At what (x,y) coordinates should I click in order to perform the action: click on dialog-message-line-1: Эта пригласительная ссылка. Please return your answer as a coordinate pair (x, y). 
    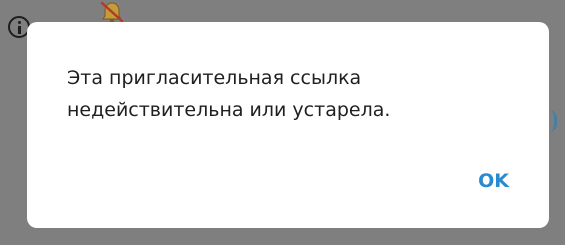
    Looking at the image, I should click on (214, 78).